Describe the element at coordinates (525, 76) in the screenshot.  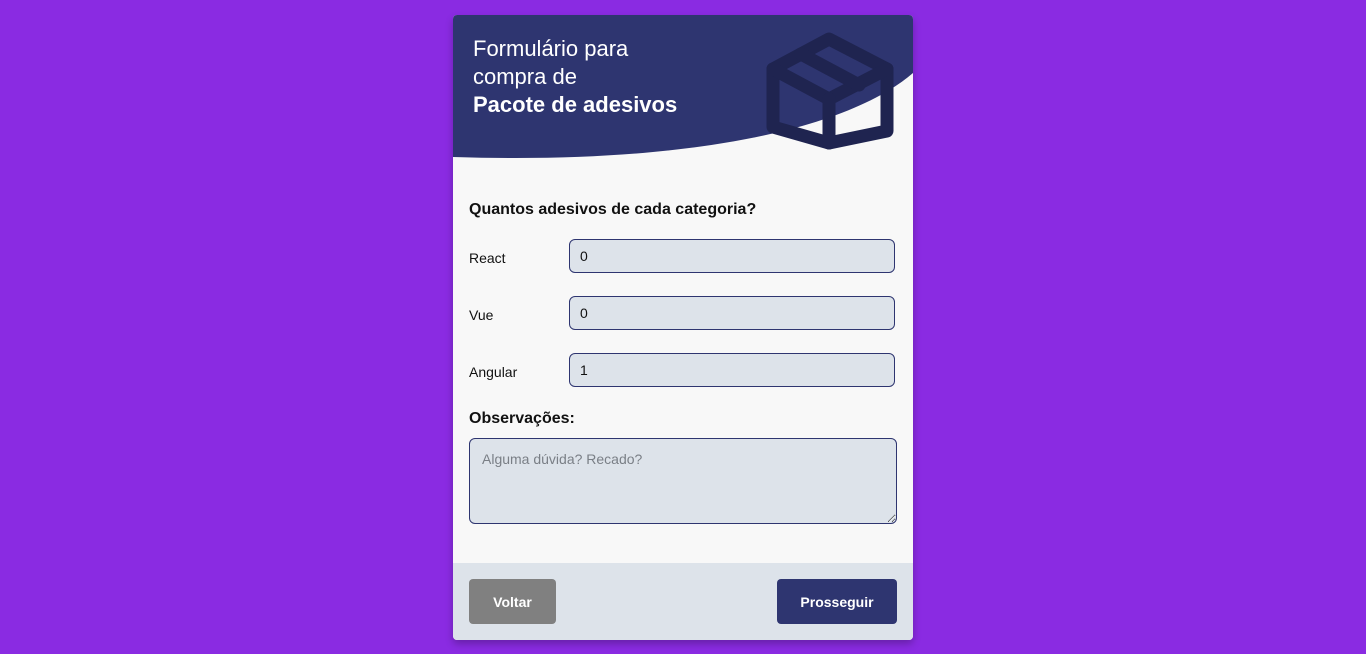
I see `title-line-2: compra de` at that location.